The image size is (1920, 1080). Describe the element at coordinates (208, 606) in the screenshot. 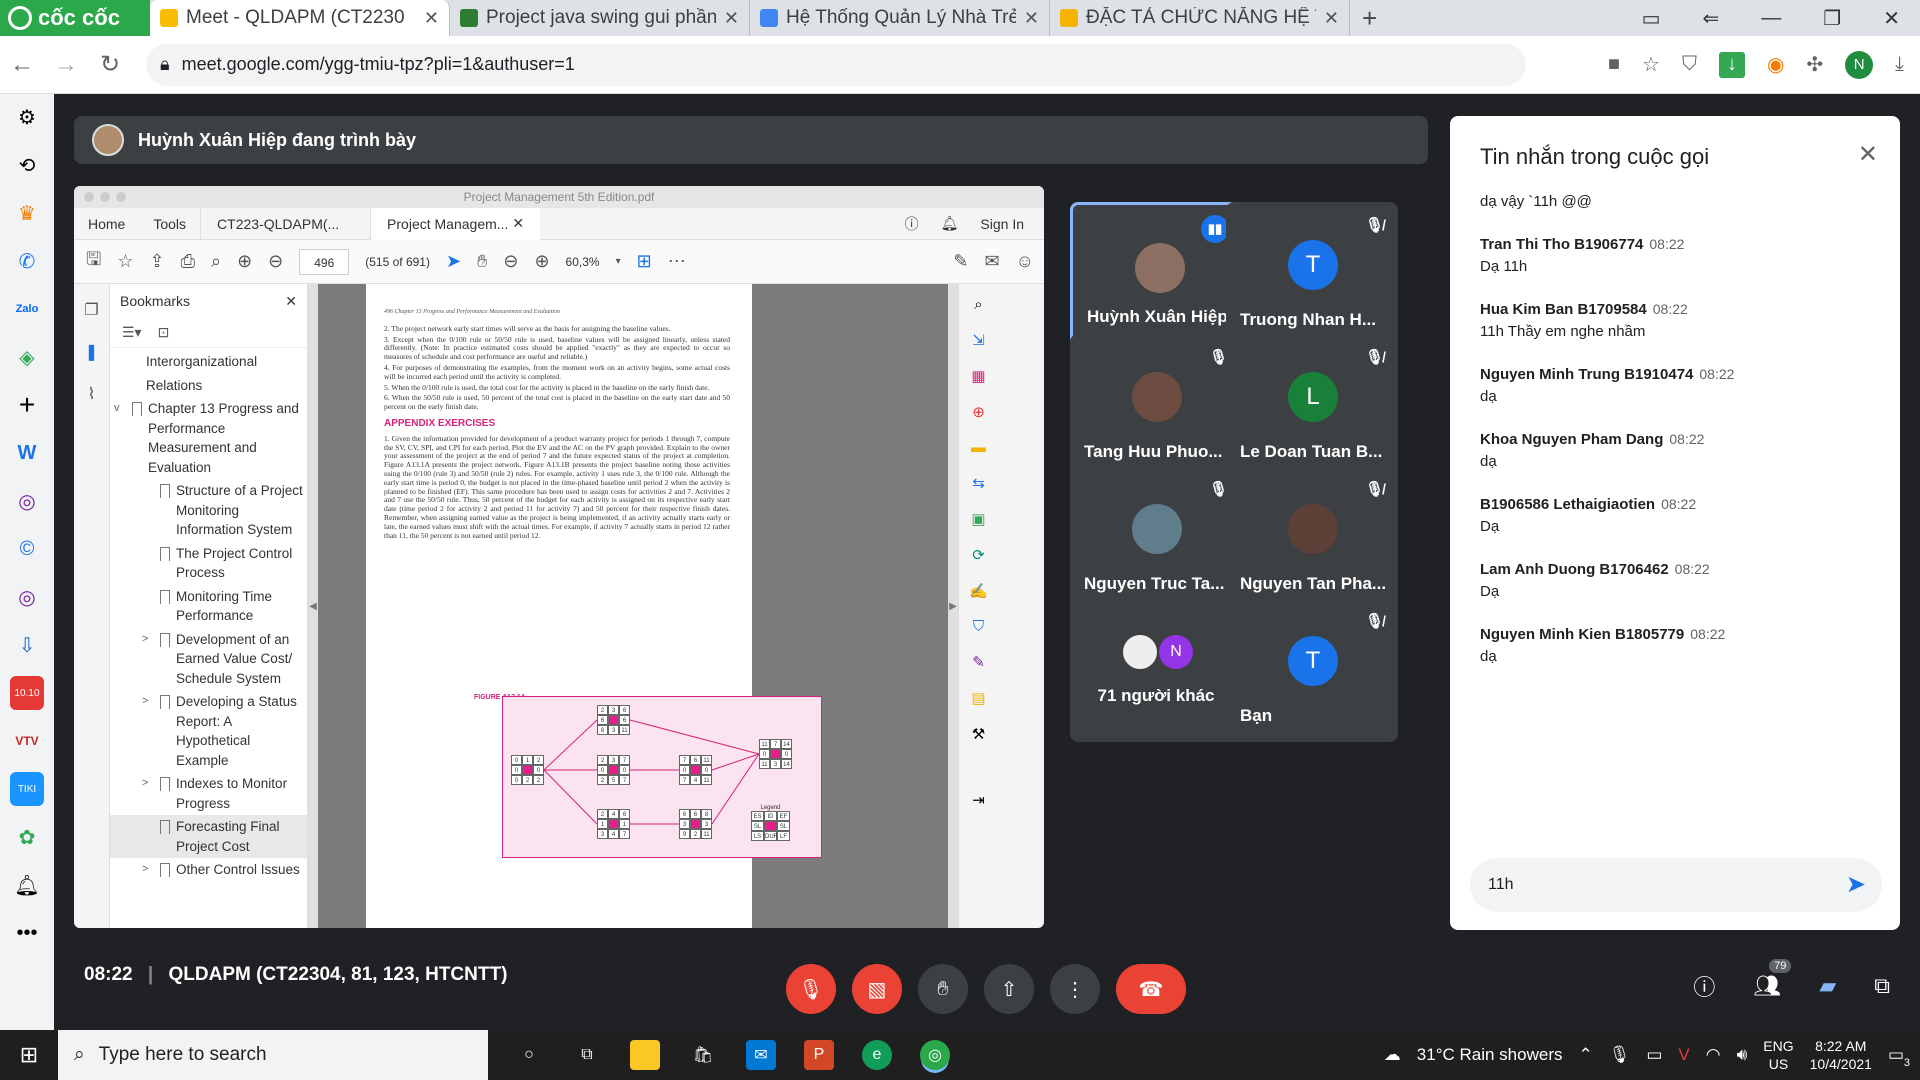

I see `bookmark-item: Monitoring Time Performance` at that location.